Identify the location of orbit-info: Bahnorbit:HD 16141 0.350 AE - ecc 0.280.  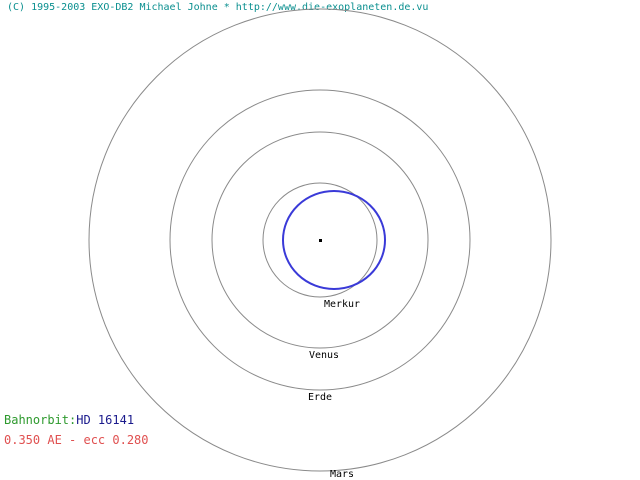
(76, 430).